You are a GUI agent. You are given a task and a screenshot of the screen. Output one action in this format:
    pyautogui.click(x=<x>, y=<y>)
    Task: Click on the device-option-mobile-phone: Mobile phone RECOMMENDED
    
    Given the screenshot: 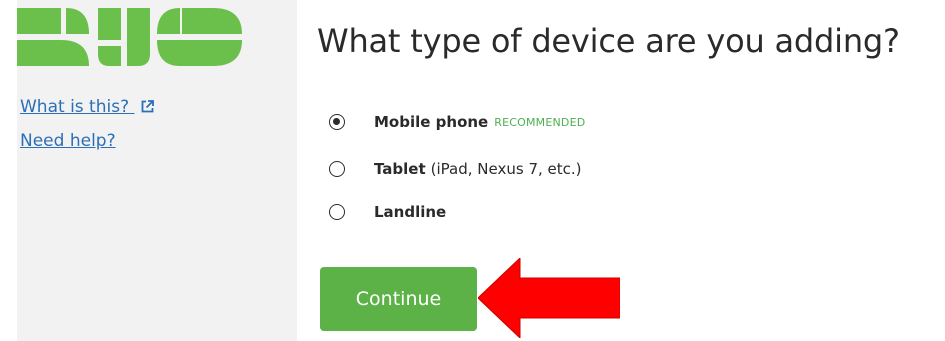 What is the action you would take?
    pyautogui.click(x=457, y=122)
    